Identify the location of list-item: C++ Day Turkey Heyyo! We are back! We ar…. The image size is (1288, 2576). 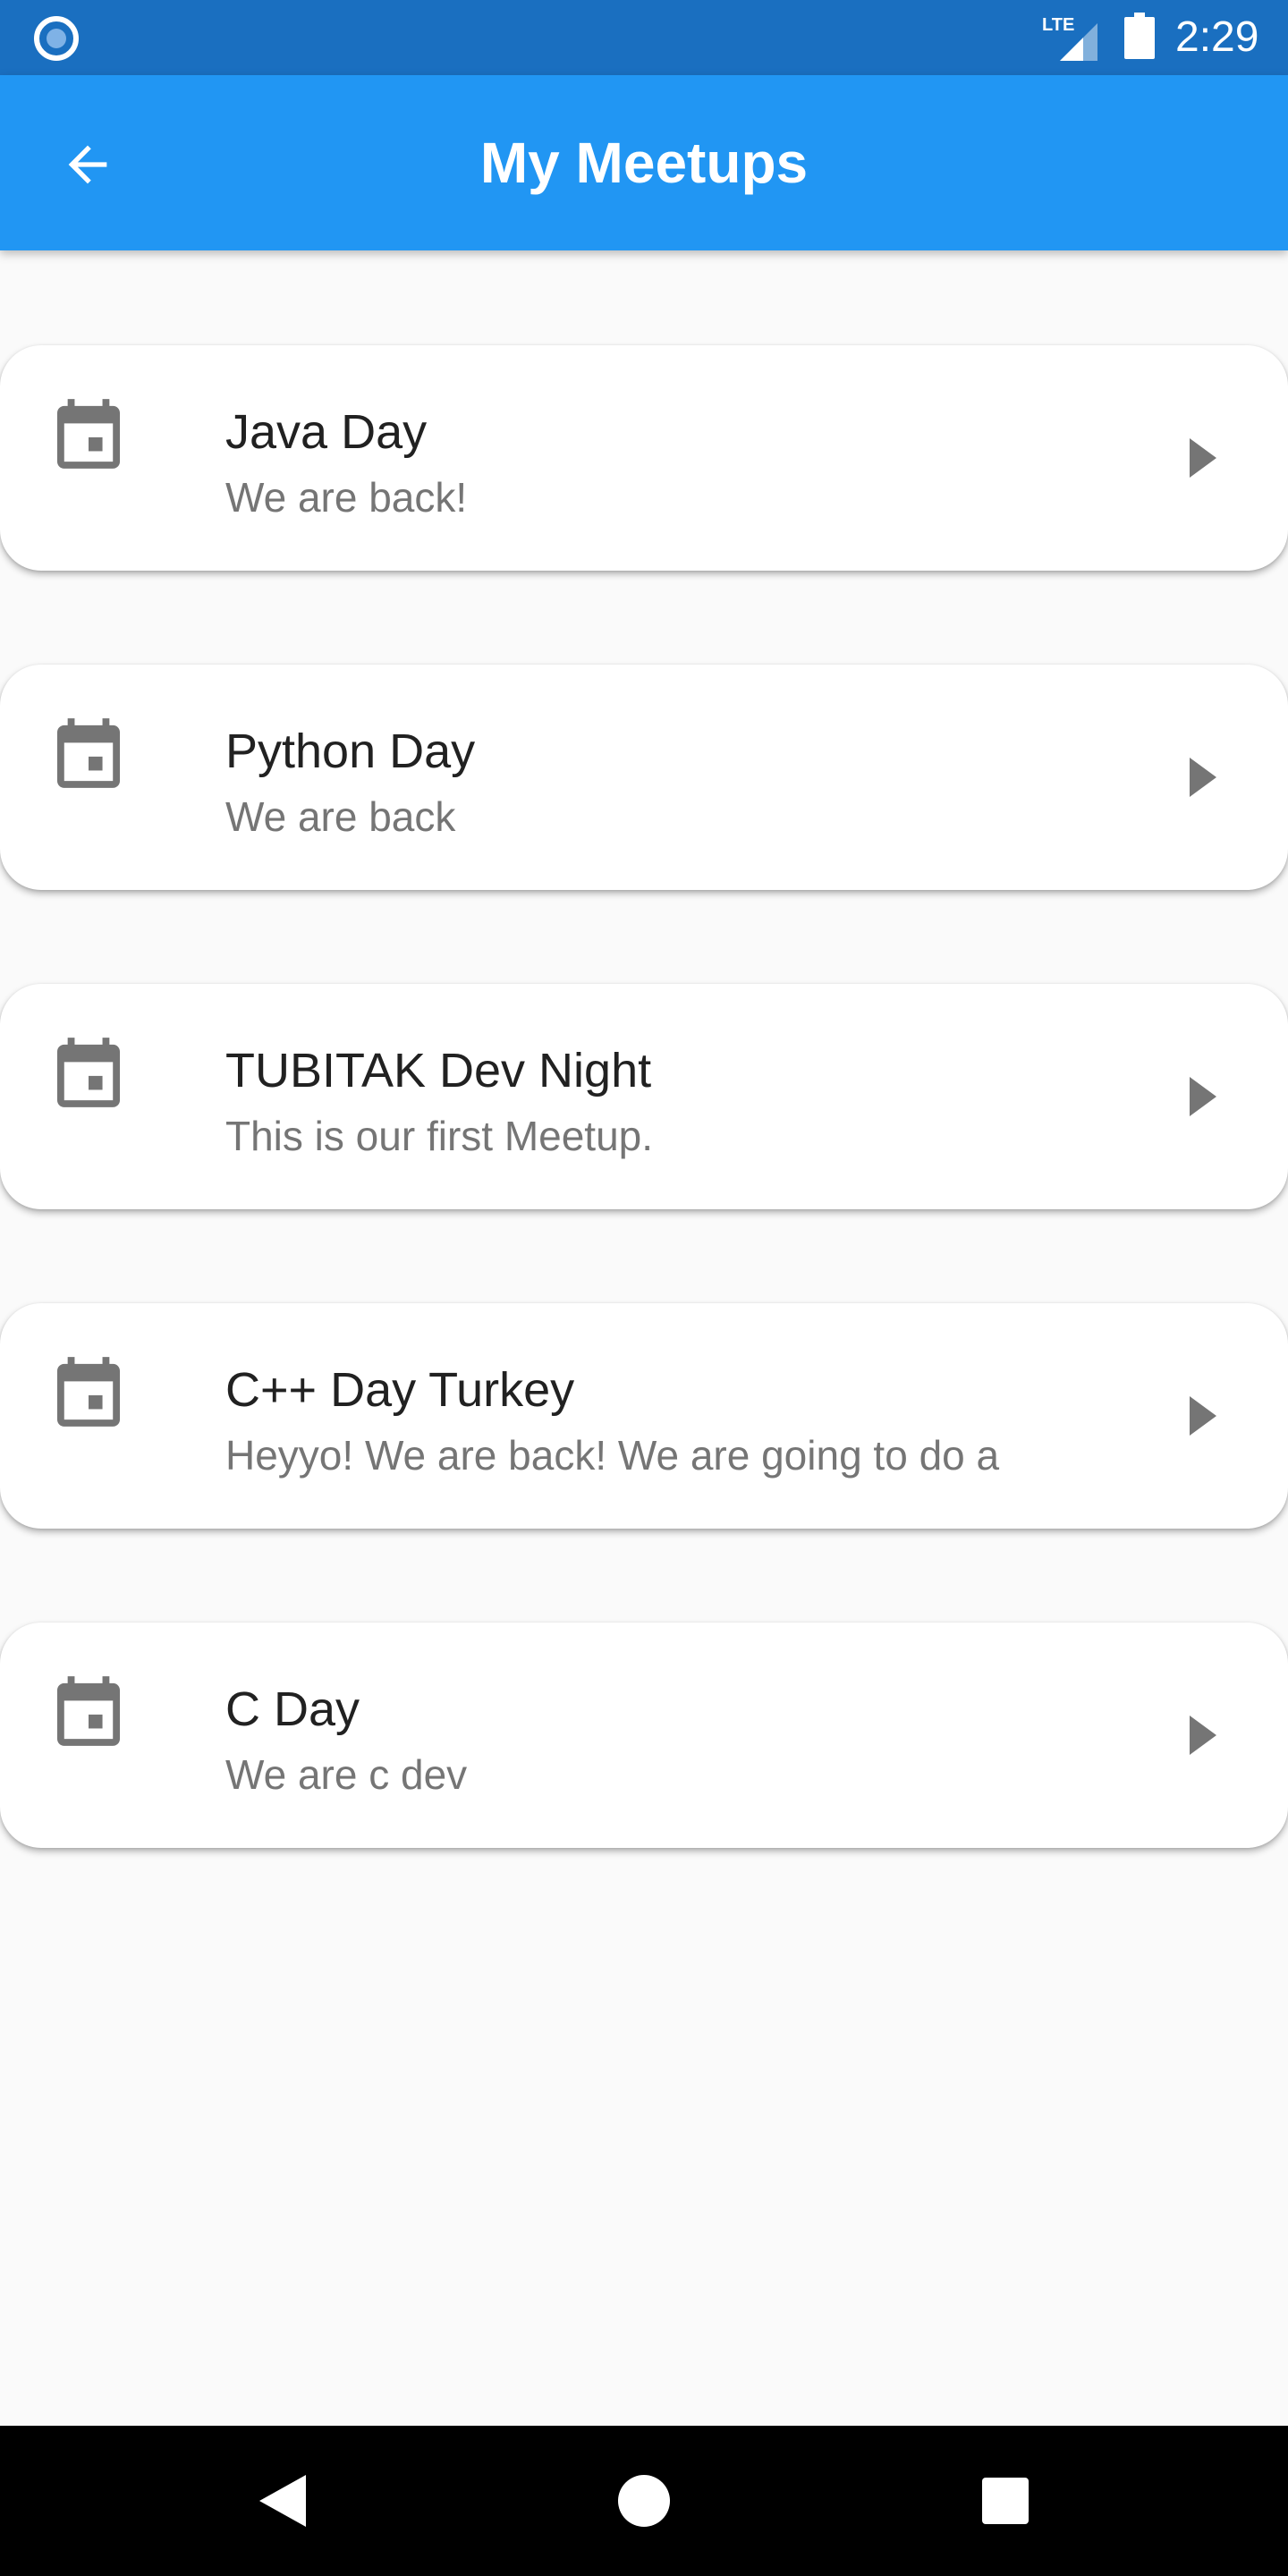
(644, 1416).